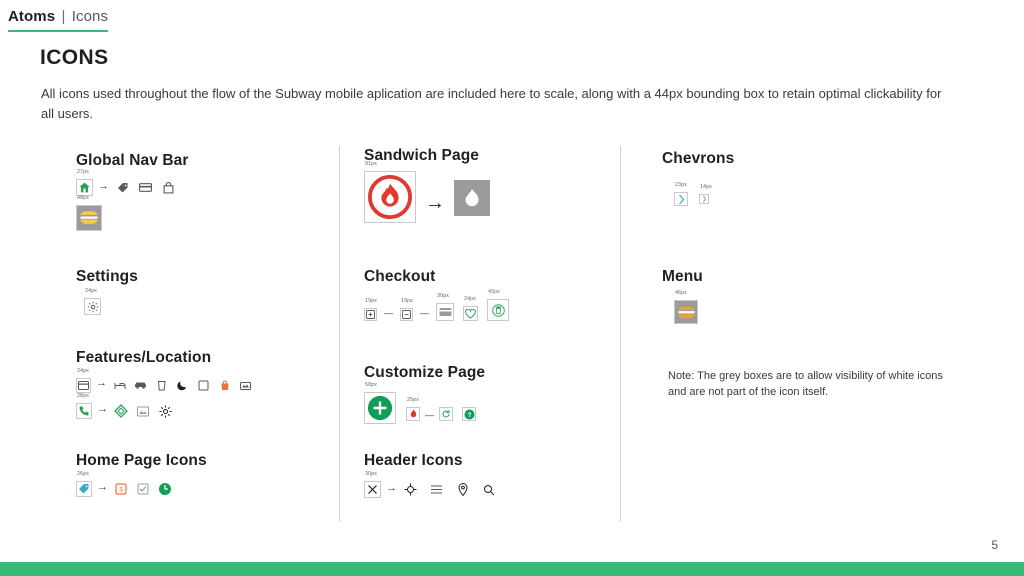  Describe the element at coordinates (89, 213) in the screenshot. I see `sandwich-yellow-icon-cell: 48px` at that location.